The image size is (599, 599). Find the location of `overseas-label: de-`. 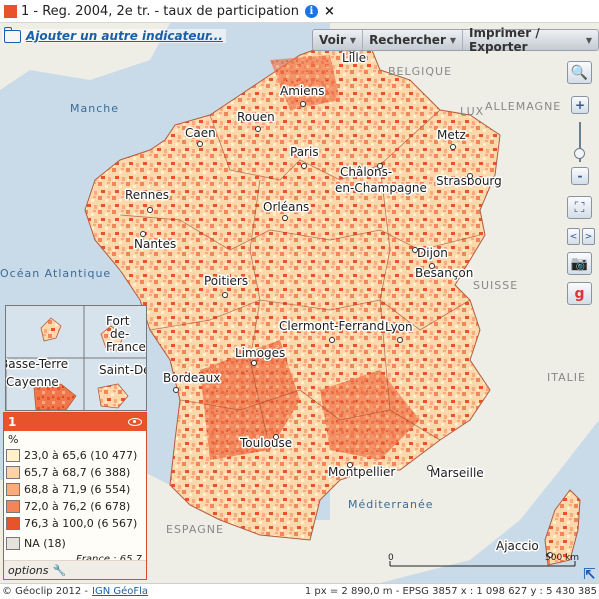

overseas-label: de- is located at coordinates (119, 334).